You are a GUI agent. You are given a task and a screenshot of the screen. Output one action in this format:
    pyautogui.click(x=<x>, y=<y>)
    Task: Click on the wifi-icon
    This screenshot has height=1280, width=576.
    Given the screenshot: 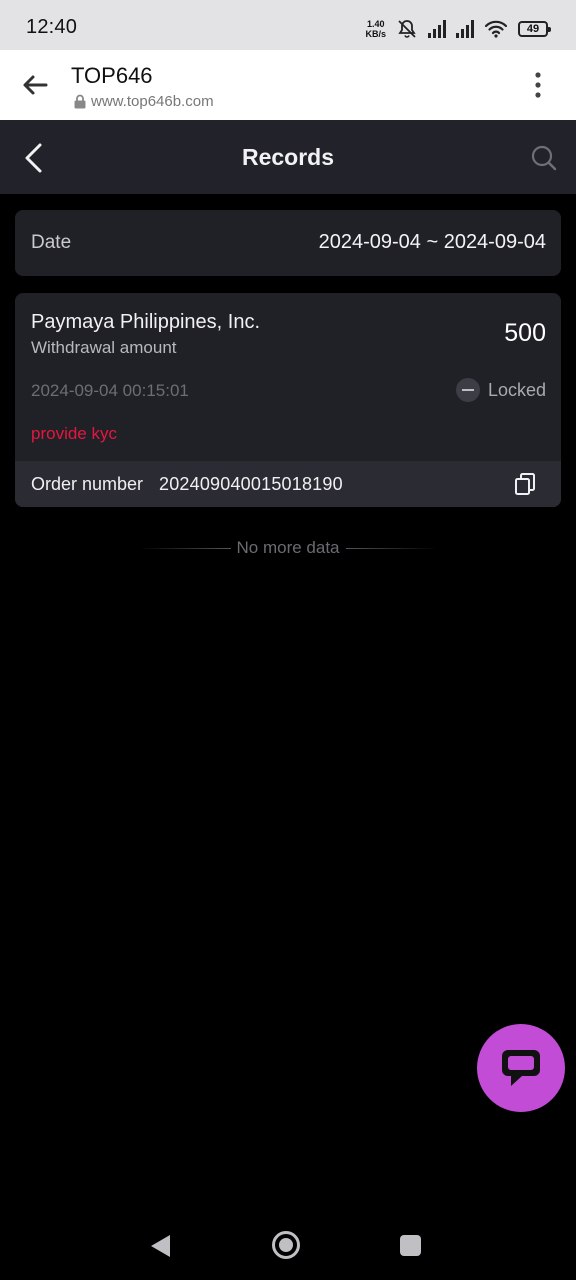 What is the action you would take?
    pyautogui.click(x=496, y=29)
    